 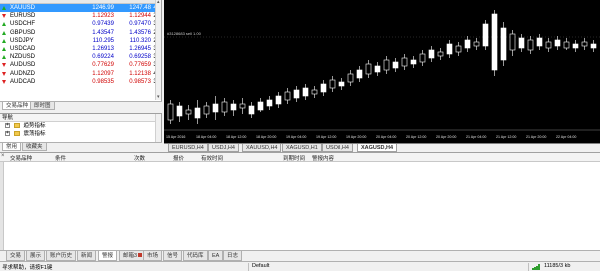 What do you see at coordinates (266, 137) in the screenshot?
I see `x-tick-label: 18 Apr 20:00` at bounding box center [266, 137].